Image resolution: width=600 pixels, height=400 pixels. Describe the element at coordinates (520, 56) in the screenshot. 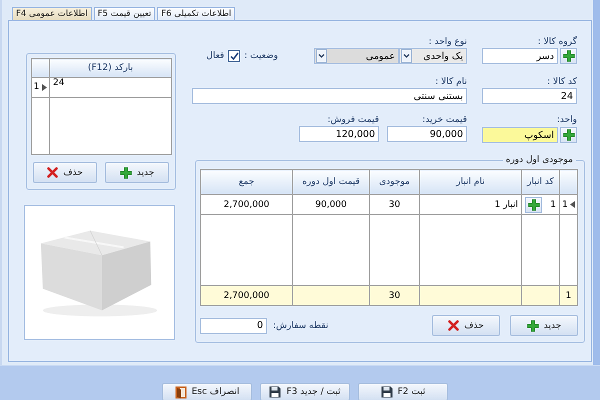

I see `input-field: دسر` at that location.